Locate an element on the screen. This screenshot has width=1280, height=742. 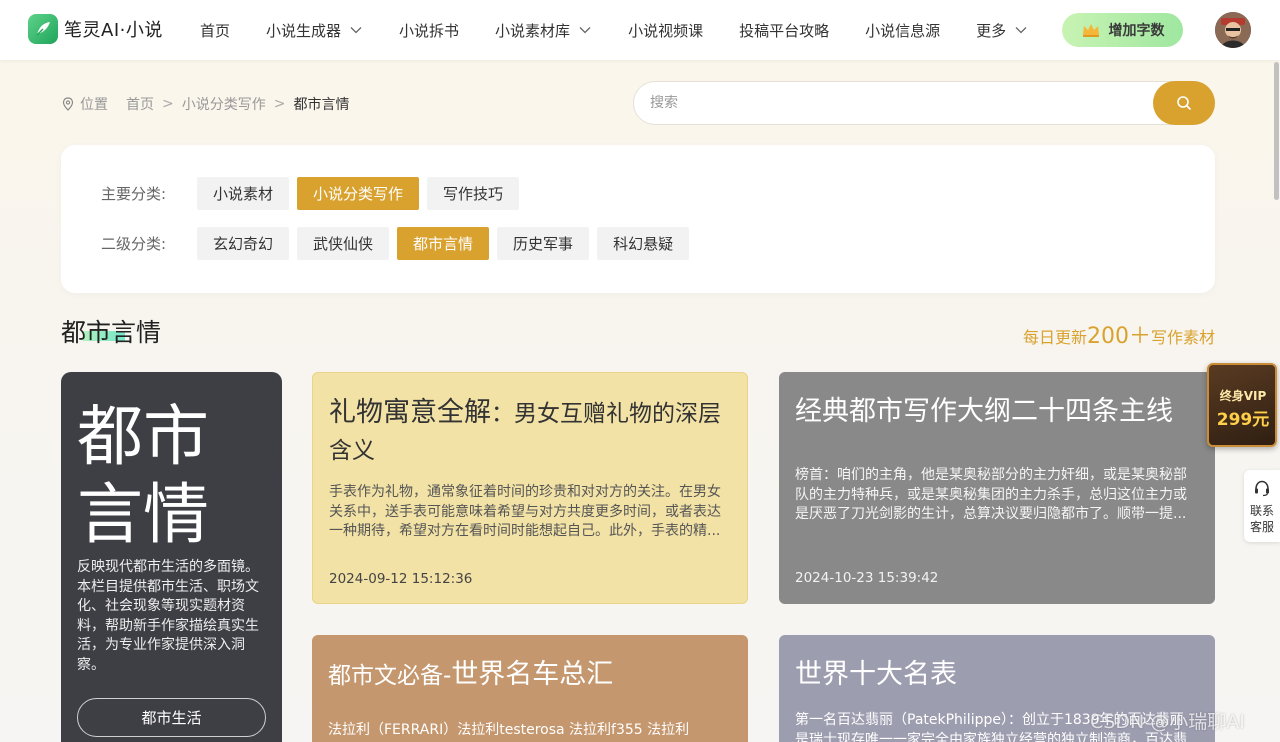
nav-item-more: 更多 is located at coordinates (1002, 30).